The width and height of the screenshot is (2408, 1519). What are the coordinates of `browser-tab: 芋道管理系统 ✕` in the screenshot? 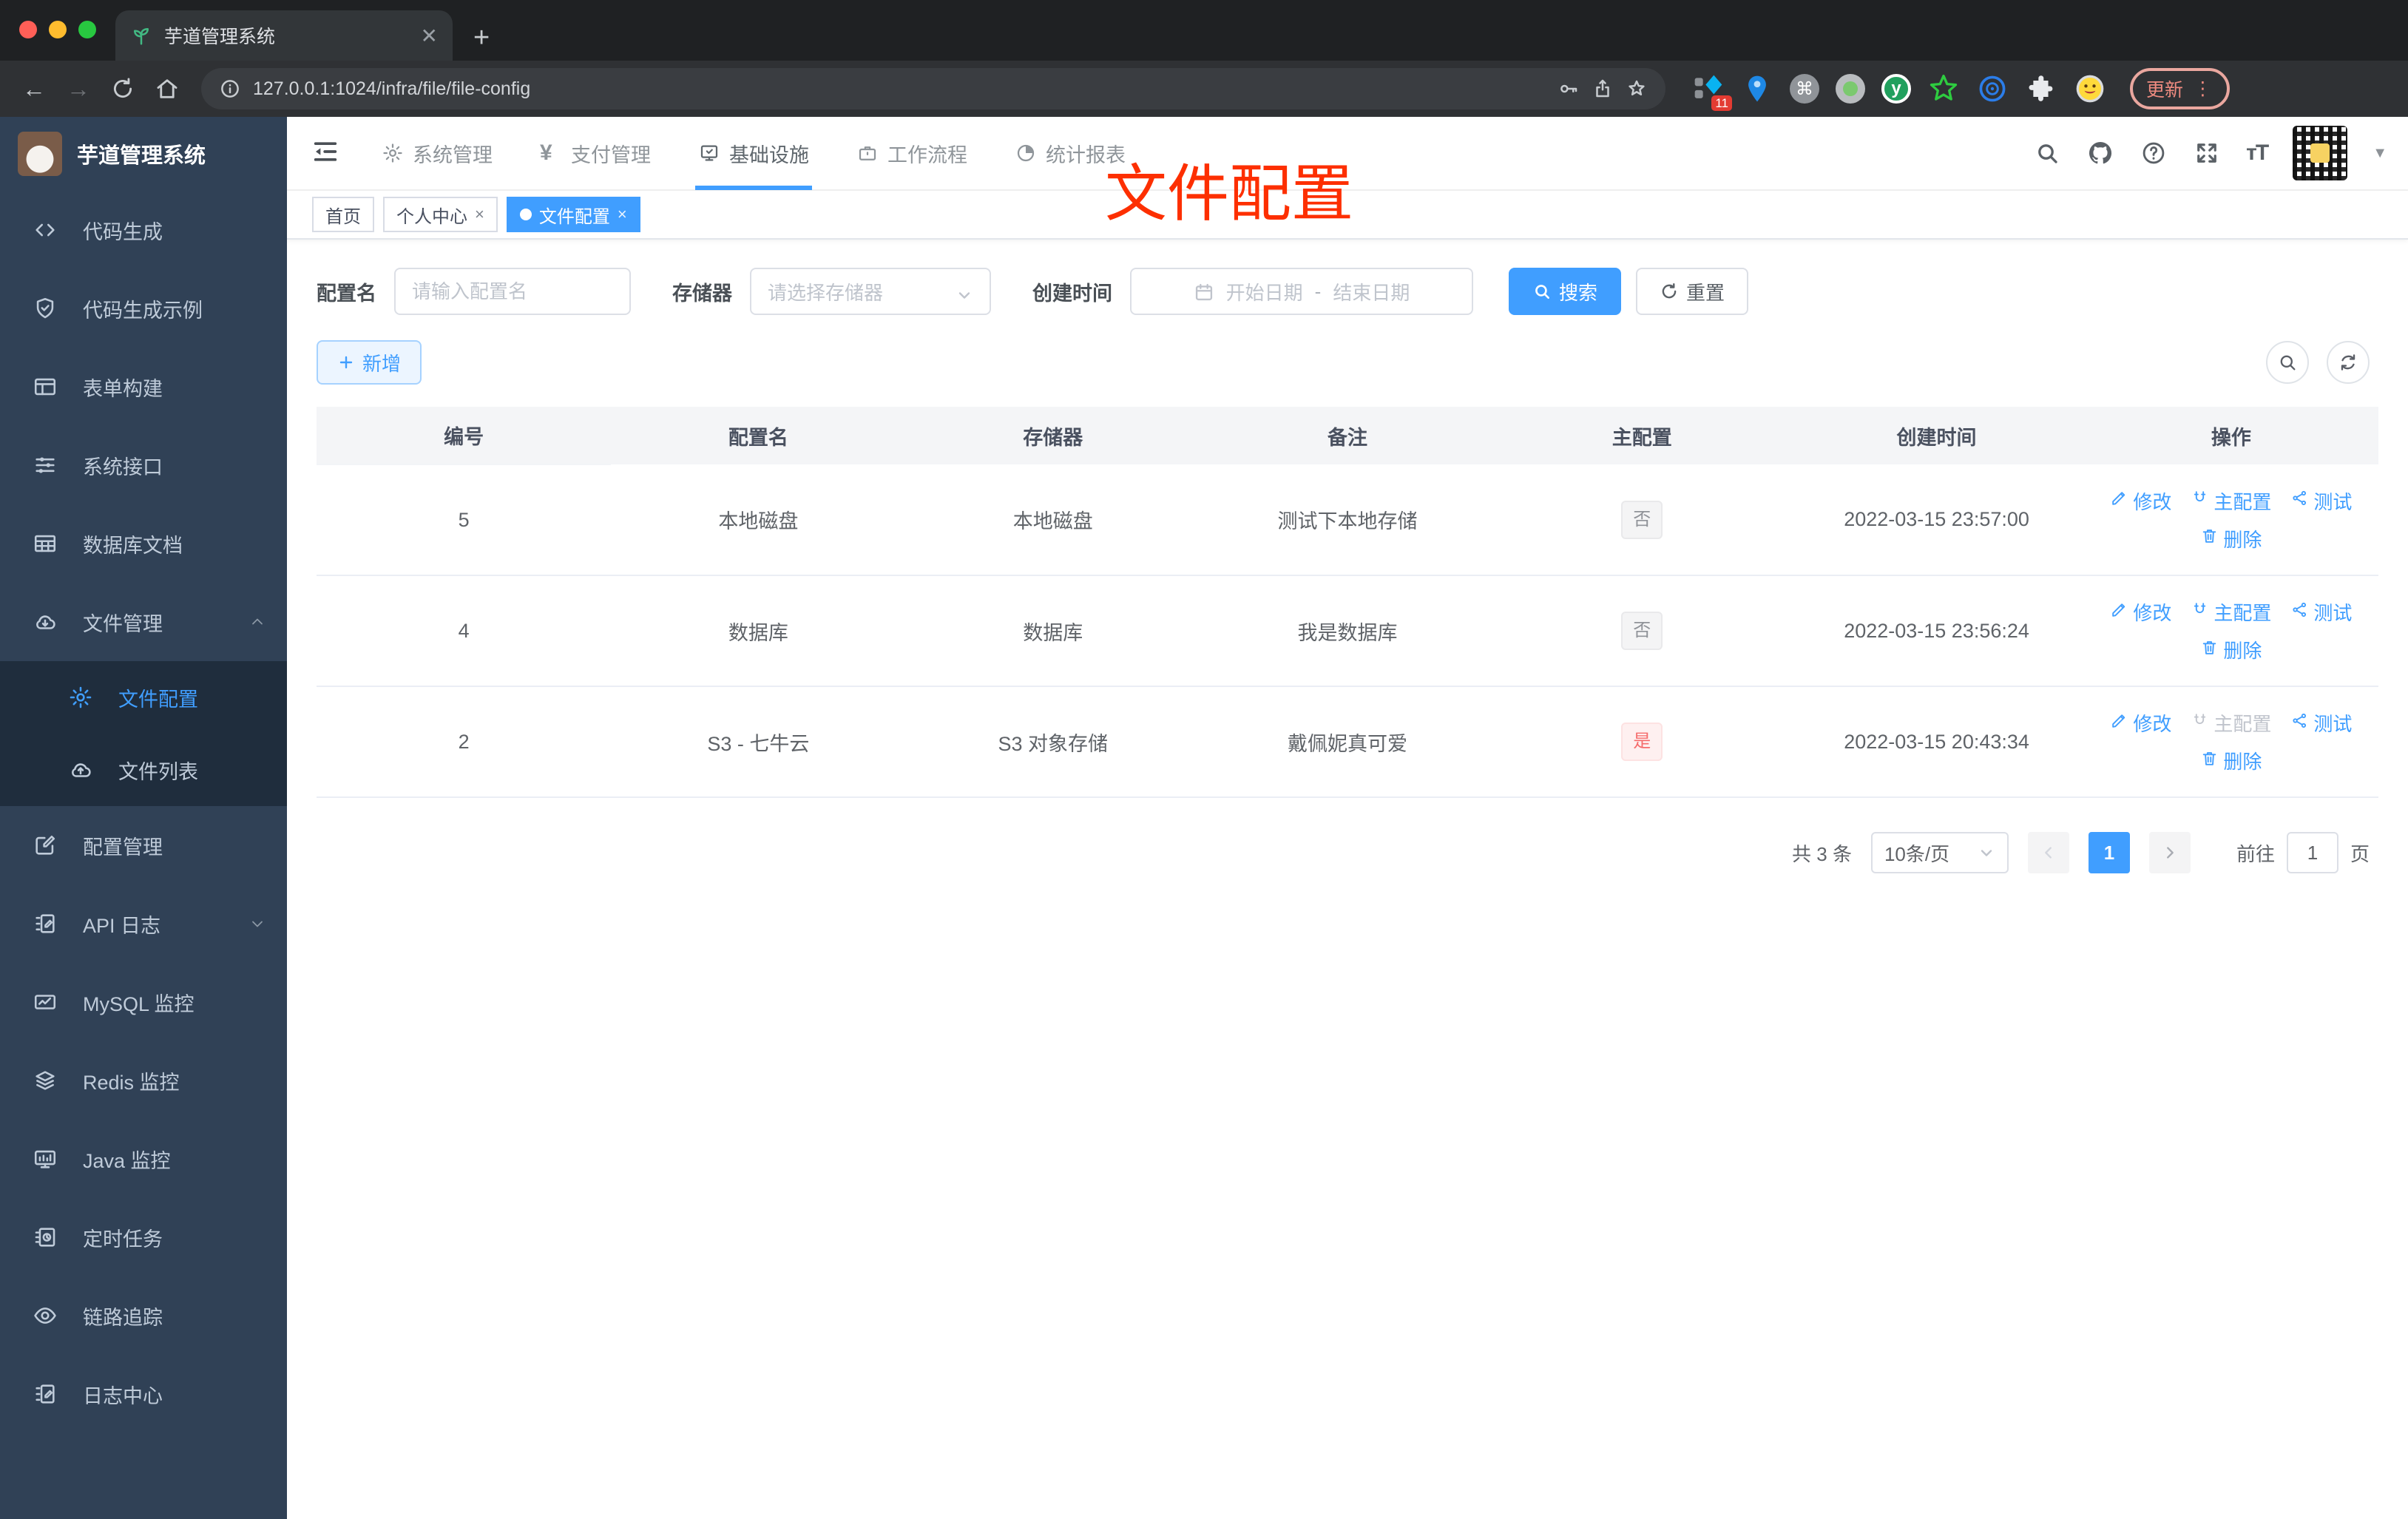 It's located at (284, 35).